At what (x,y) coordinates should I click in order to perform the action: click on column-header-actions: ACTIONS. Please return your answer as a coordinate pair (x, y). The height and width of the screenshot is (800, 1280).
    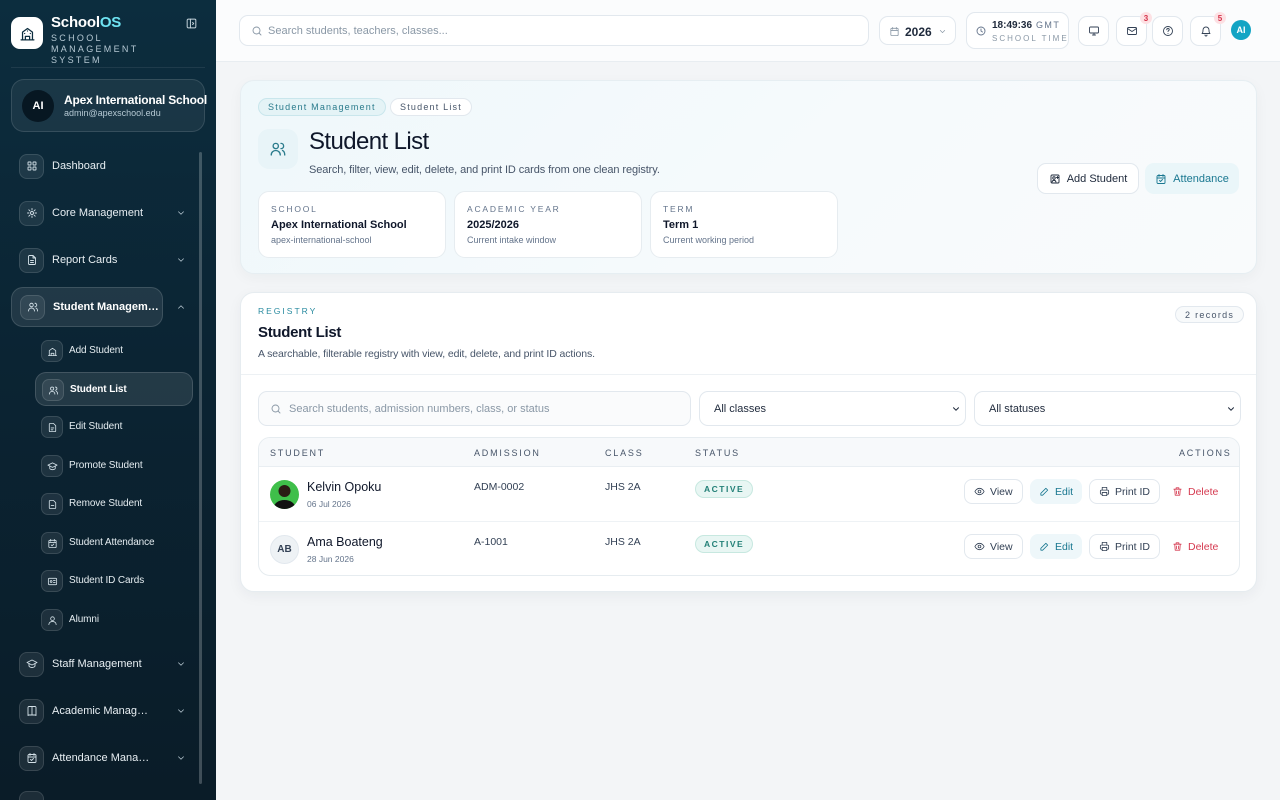
    Looking at the image, I should click on (1205, 453).